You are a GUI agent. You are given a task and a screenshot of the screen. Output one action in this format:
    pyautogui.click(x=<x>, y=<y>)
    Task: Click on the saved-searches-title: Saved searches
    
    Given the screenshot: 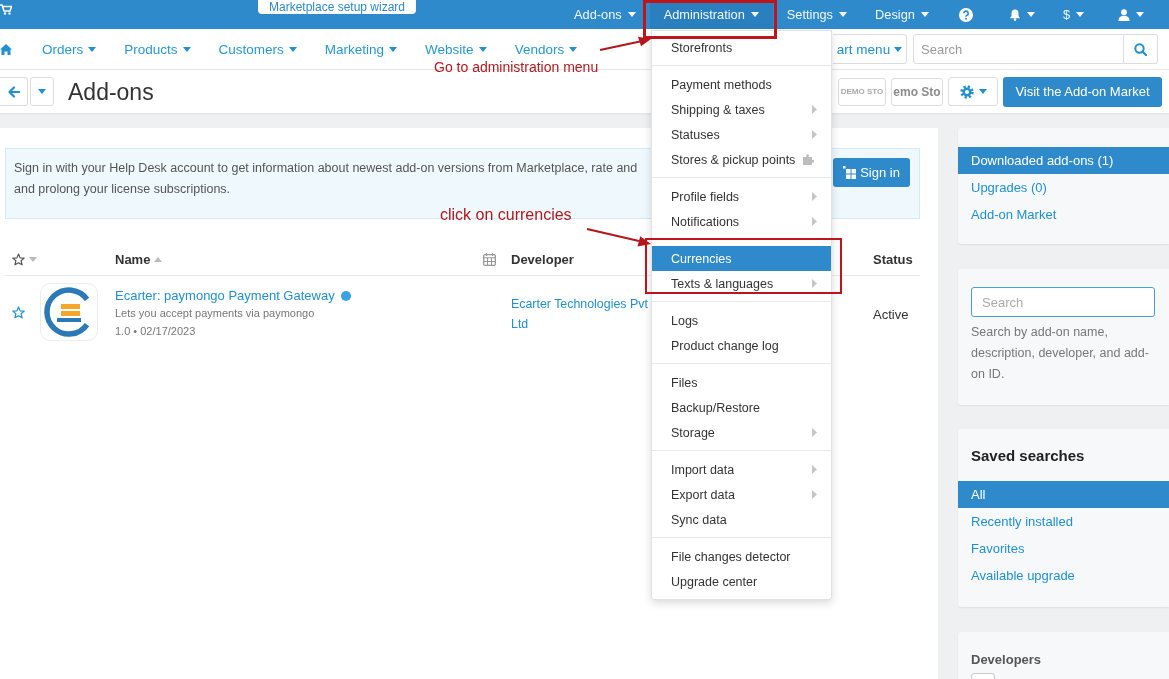 What is the action you would take?
    pyautogui.click(x=1028, y=456)
    